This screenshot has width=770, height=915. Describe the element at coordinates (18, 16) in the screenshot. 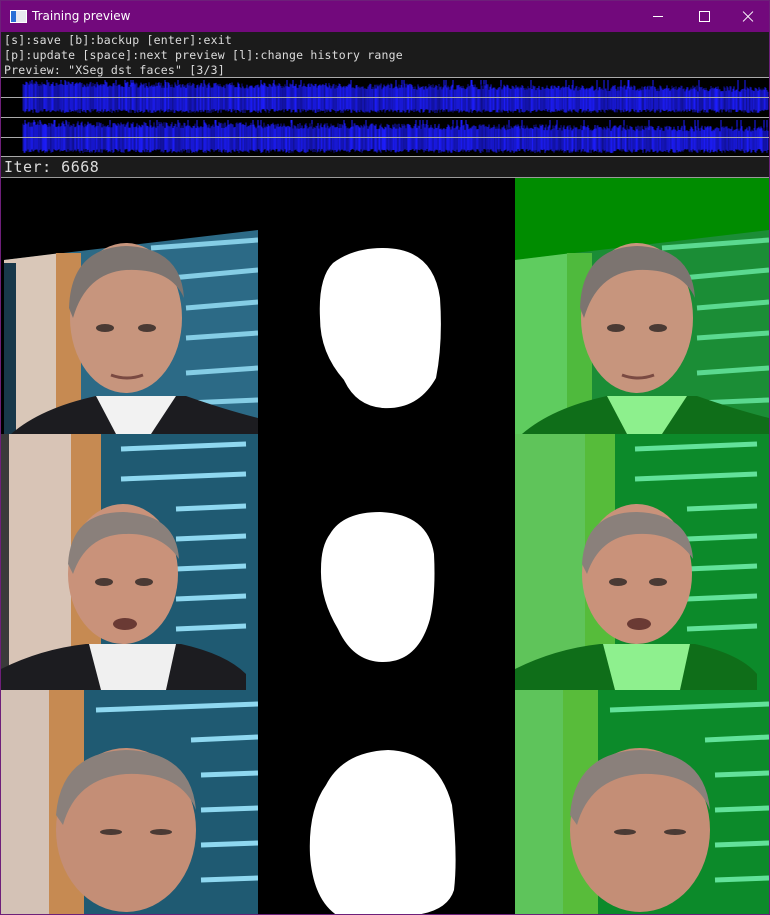

I see `app-window-icon` at that location.